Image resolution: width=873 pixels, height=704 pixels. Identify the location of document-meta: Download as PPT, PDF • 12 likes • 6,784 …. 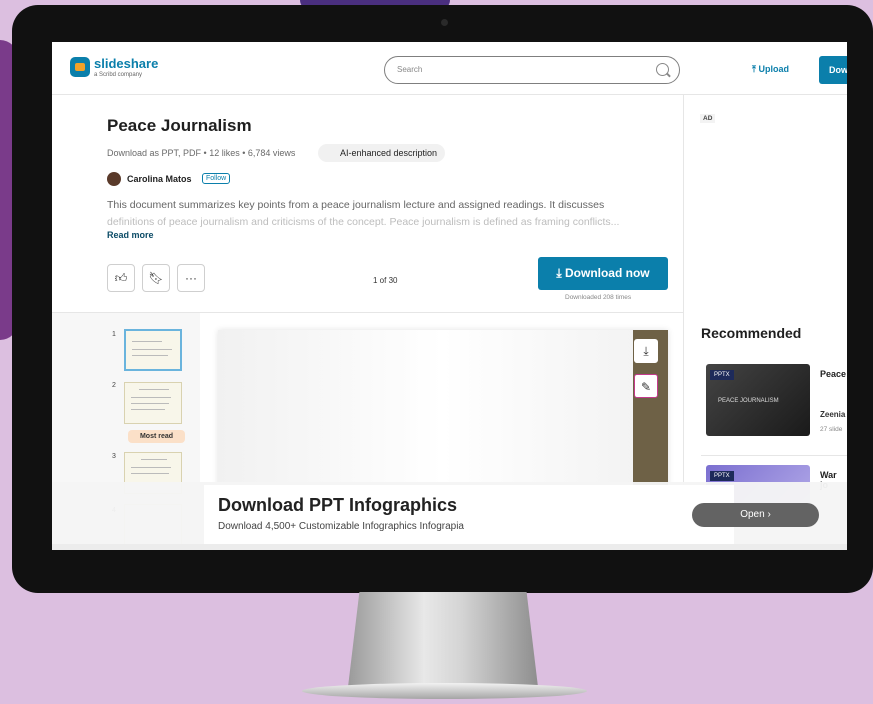
(201, 153).